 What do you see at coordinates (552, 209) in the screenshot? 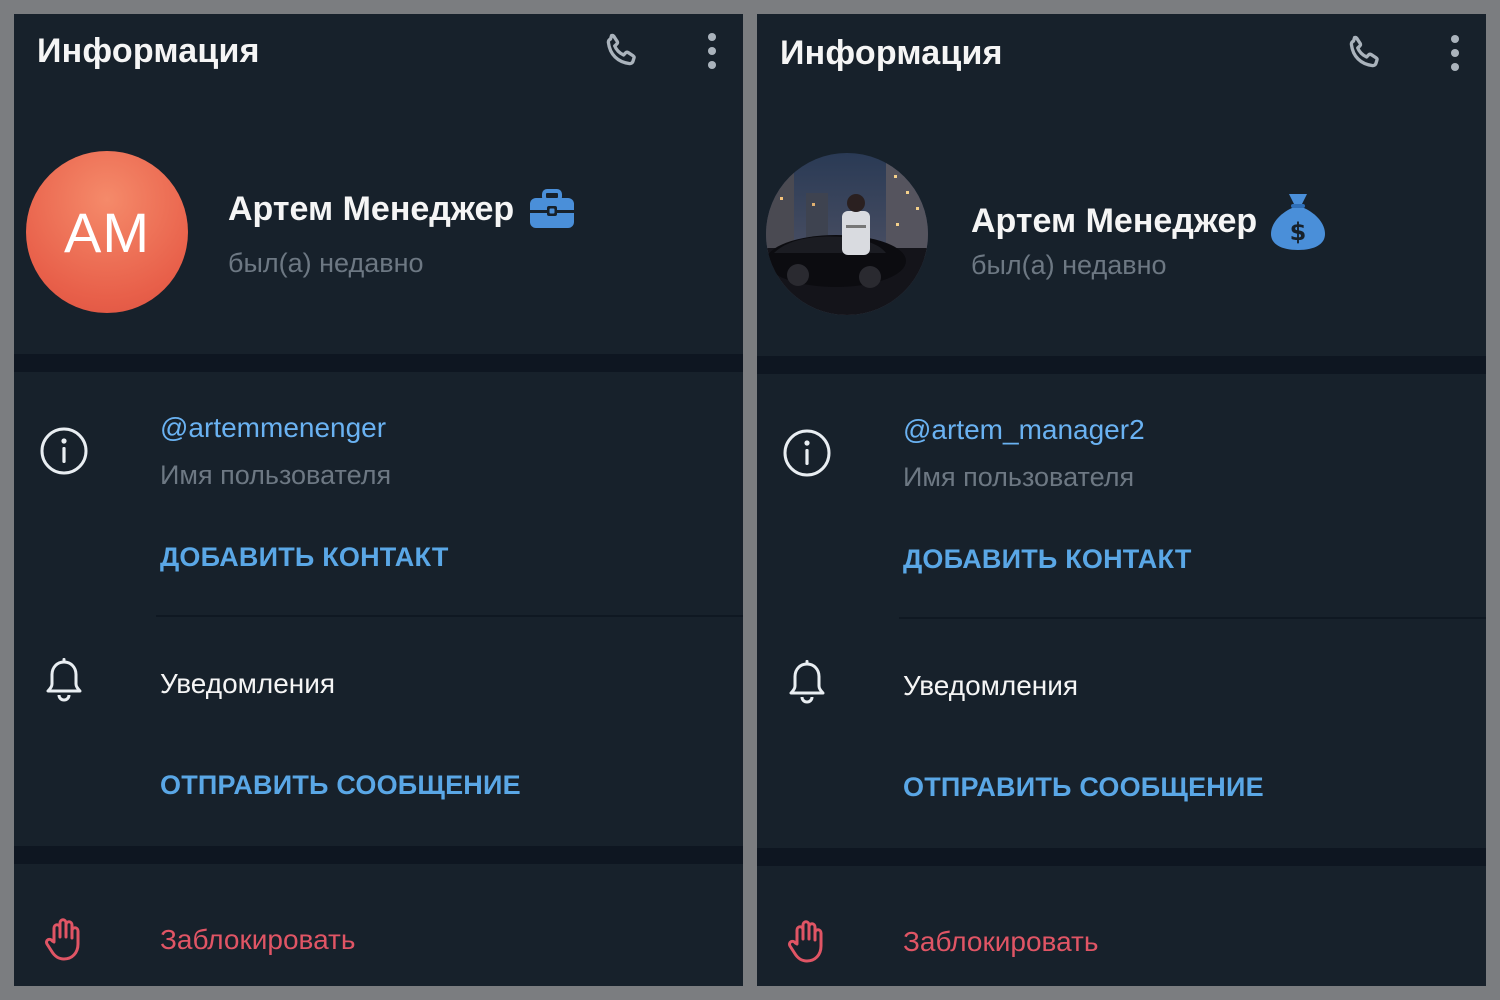
I see `briefcase-icon` at bounding box center [552, 209].